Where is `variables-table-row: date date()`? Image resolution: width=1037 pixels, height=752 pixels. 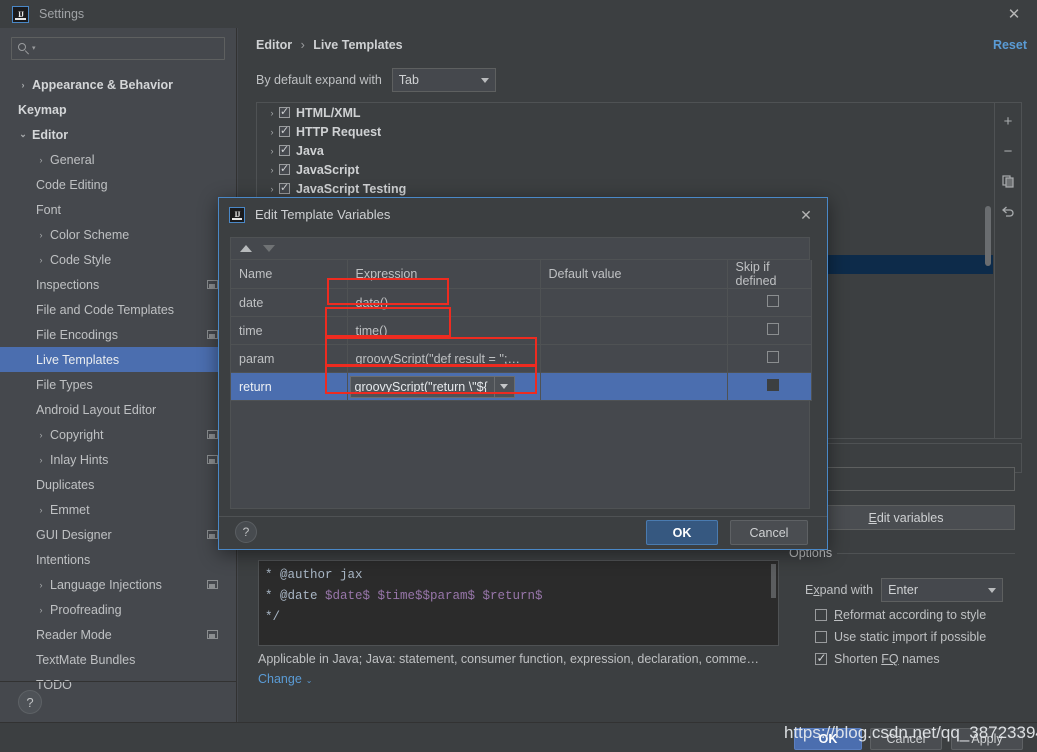 variables-table-row: date date() is located at coordinates (521, 302).